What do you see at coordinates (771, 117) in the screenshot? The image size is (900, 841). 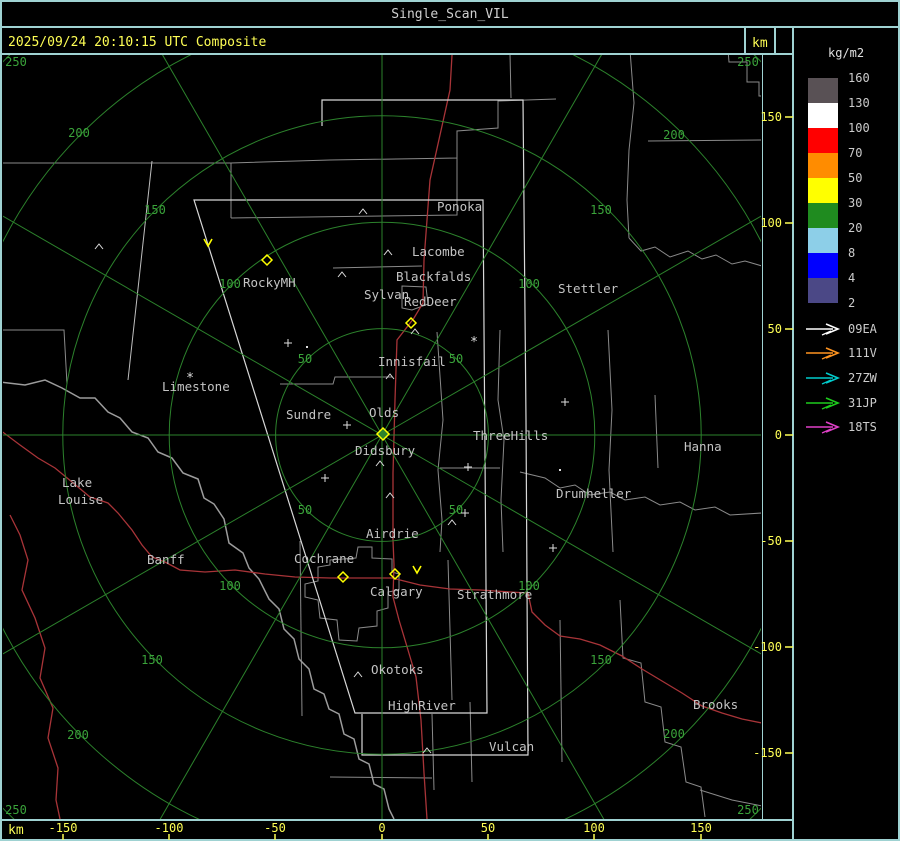 I see `right-axis-tick-label: 150` at bounding box center [771, 117].